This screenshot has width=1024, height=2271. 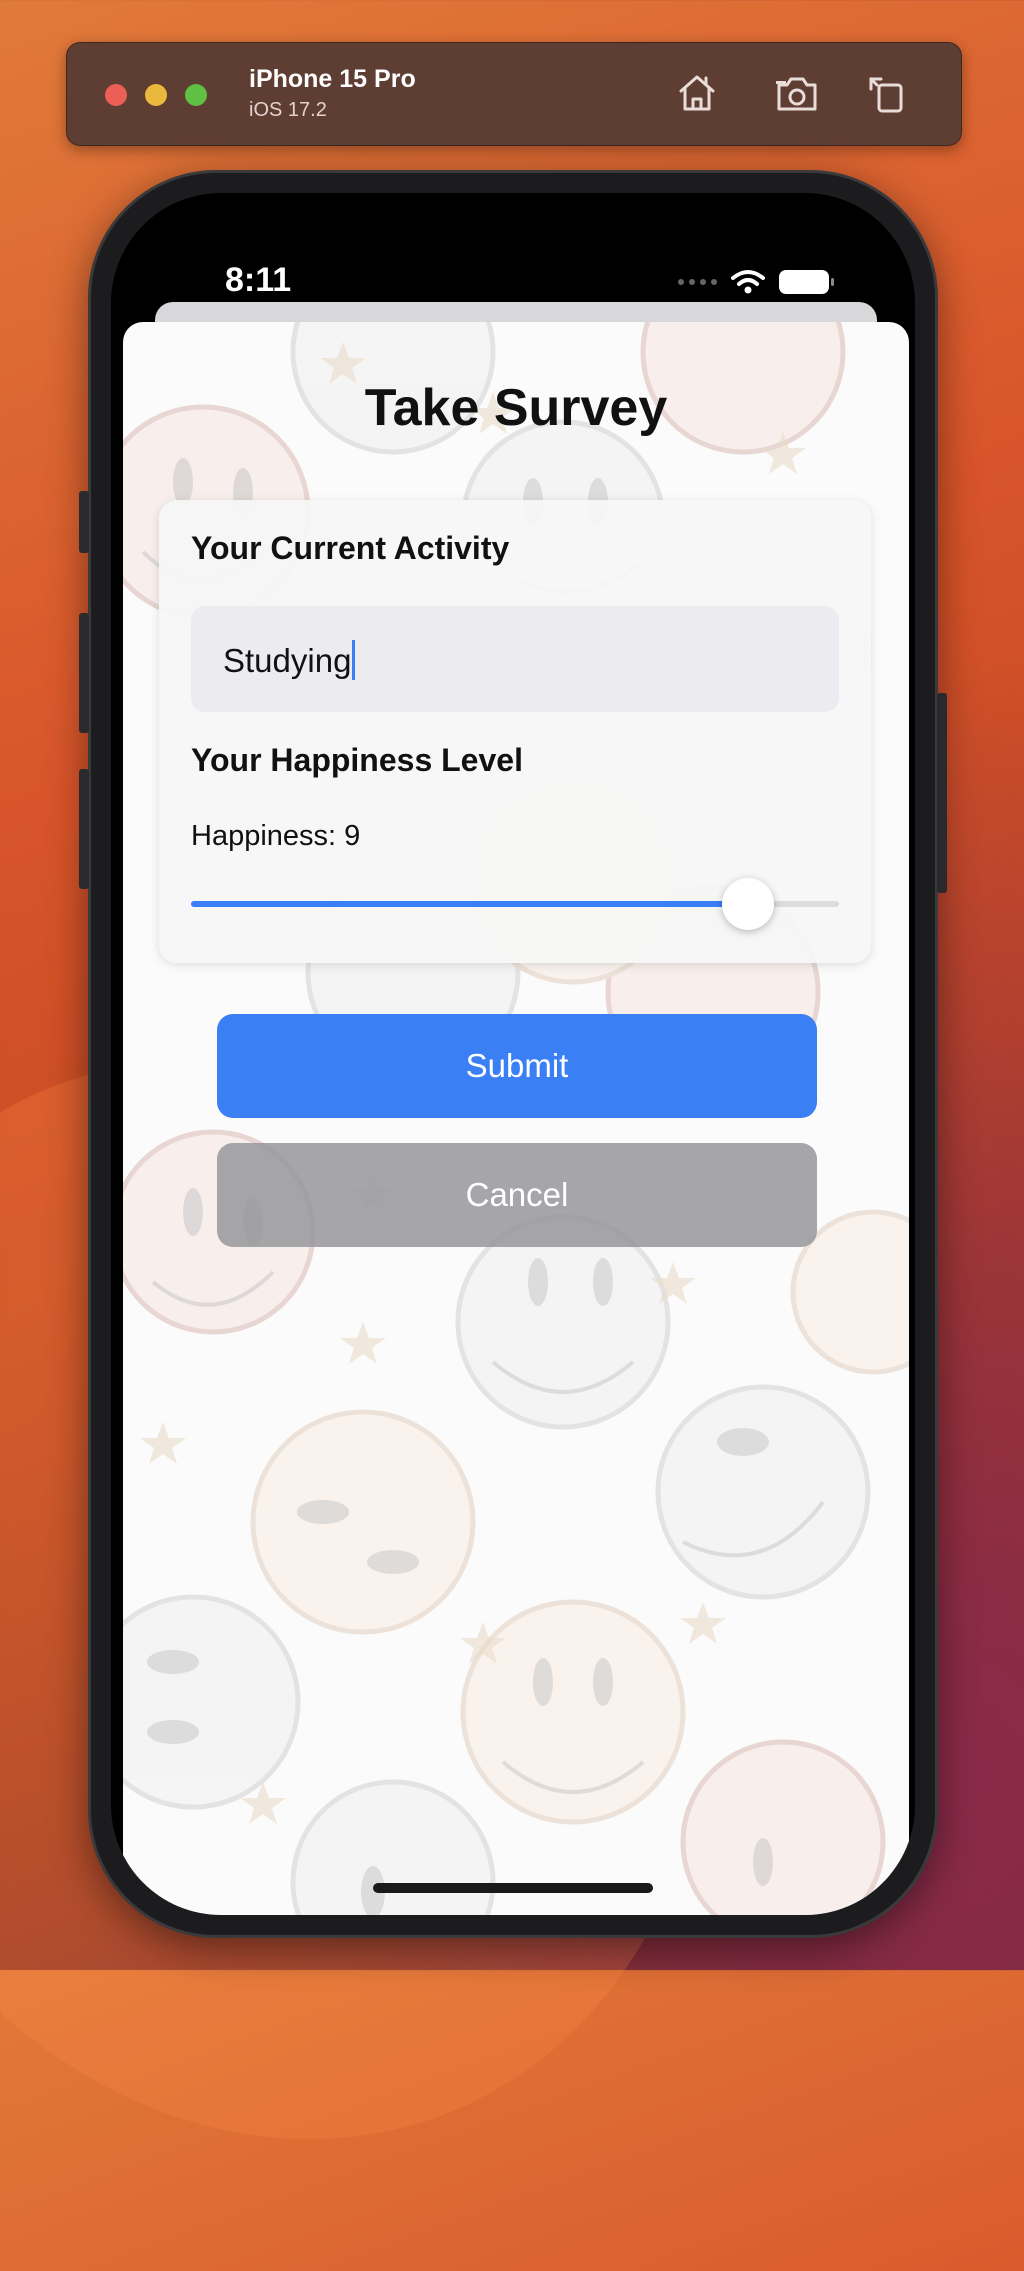 I want to click on close-window-button, so click(x=116, y=95).